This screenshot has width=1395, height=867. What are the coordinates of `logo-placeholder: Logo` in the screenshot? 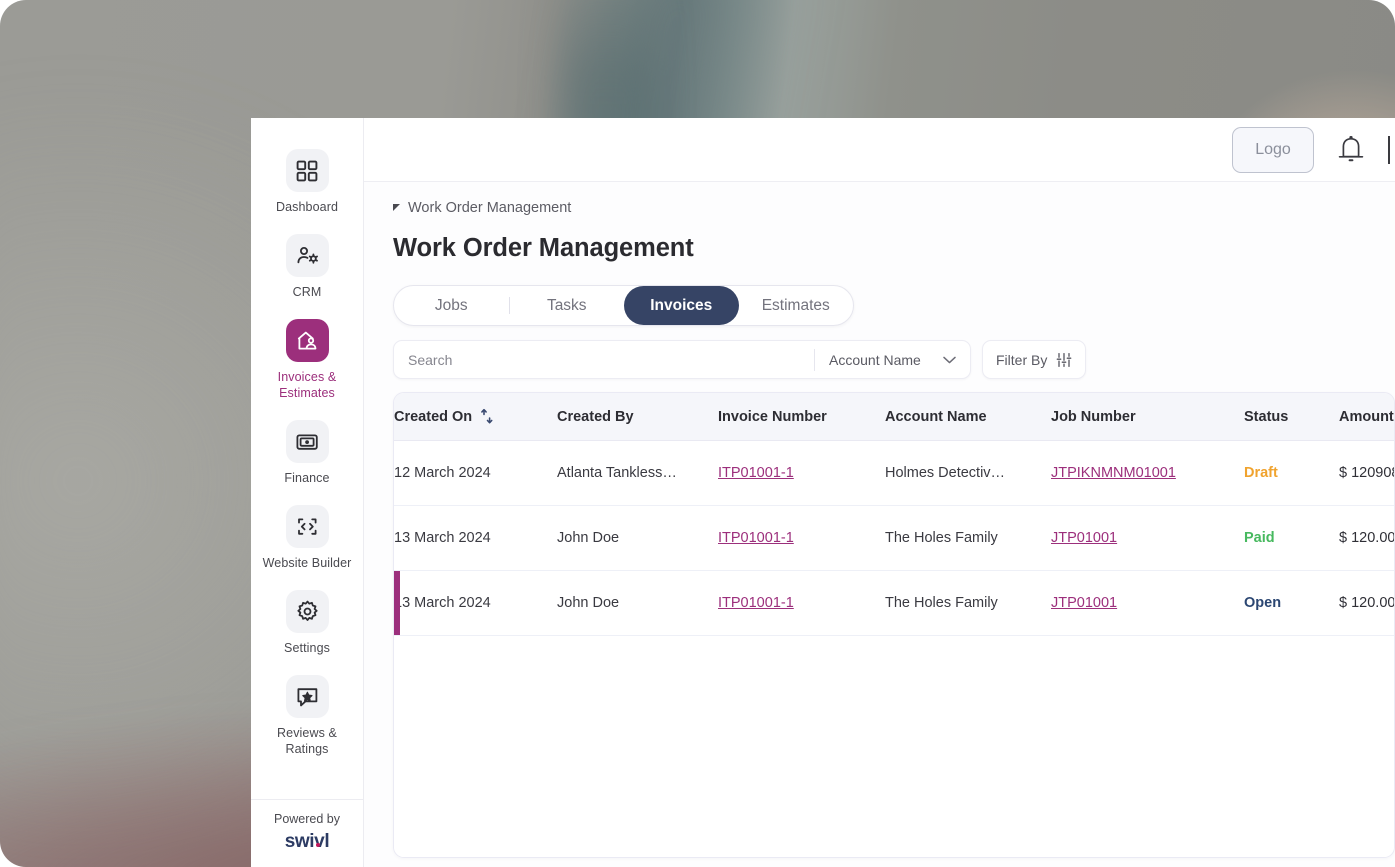 It's located at (1273, 149).